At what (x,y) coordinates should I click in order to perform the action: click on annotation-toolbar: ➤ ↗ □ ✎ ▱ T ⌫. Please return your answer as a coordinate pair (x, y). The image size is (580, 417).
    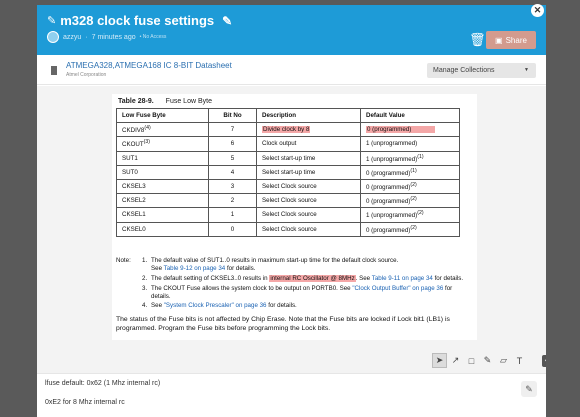
    Looking at the image, I should click on (489, 360).